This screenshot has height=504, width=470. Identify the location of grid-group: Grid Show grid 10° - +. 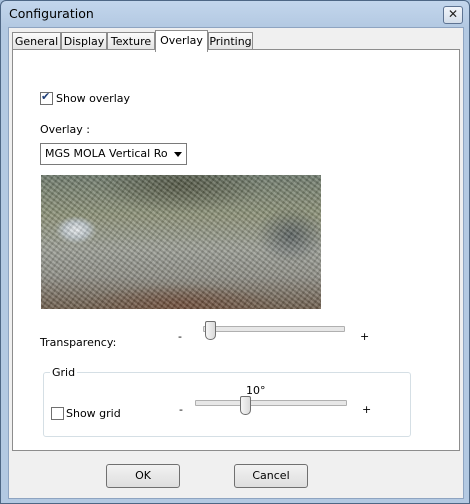
(227, 401).